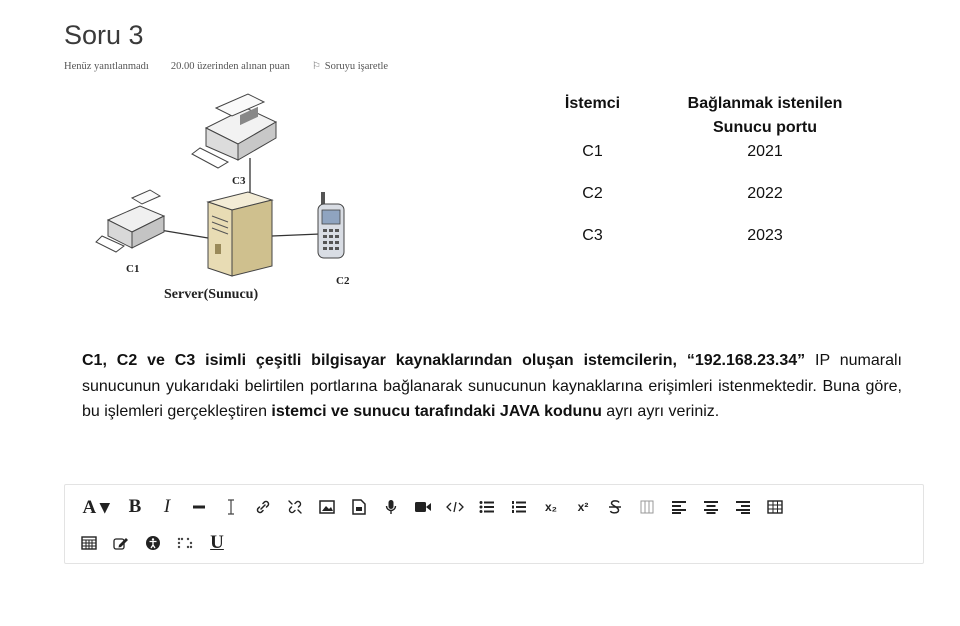  I want to click on calculator-grid-icon, so click(89, 543).